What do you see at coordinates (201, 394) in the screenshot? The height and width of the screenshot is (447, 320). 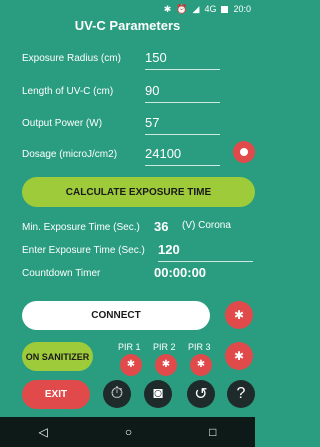 I see `history-icon: ↺` at bounding box center [201, 394].